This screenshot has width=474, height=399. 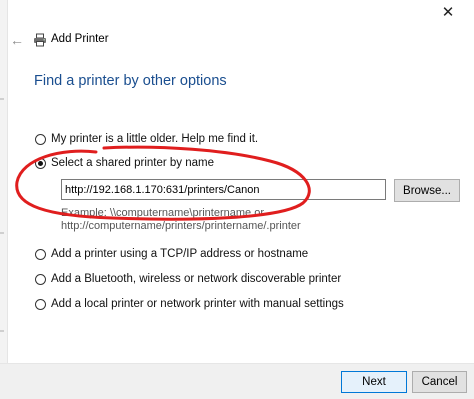 I want to click on printer-url-input, so click(x=223, y=189).